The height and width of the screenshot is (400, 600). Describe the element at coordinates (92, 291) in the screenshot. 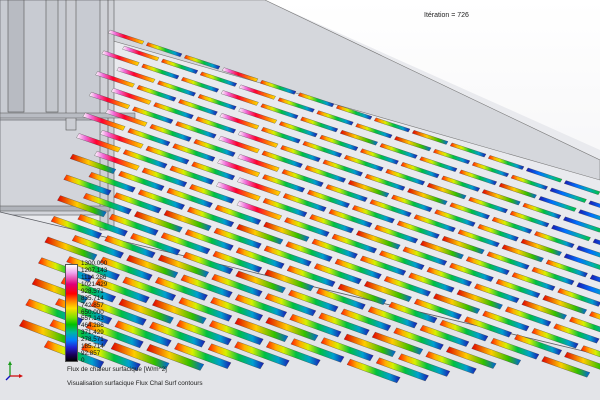

I see `colorbar-tick-label: 928.571` at that location.